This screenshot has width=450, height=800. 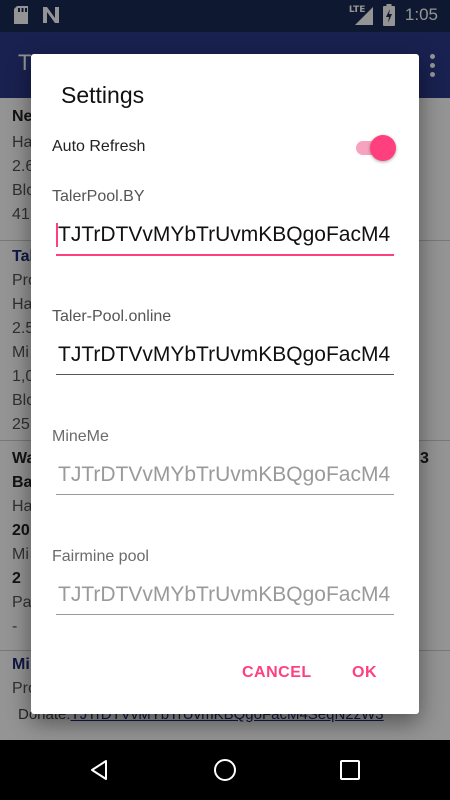 I want to click on talerpool-by-address-input: TJTrDTVvMYbTrUvmKBQgoFacM4, so click(x=225, y=238).